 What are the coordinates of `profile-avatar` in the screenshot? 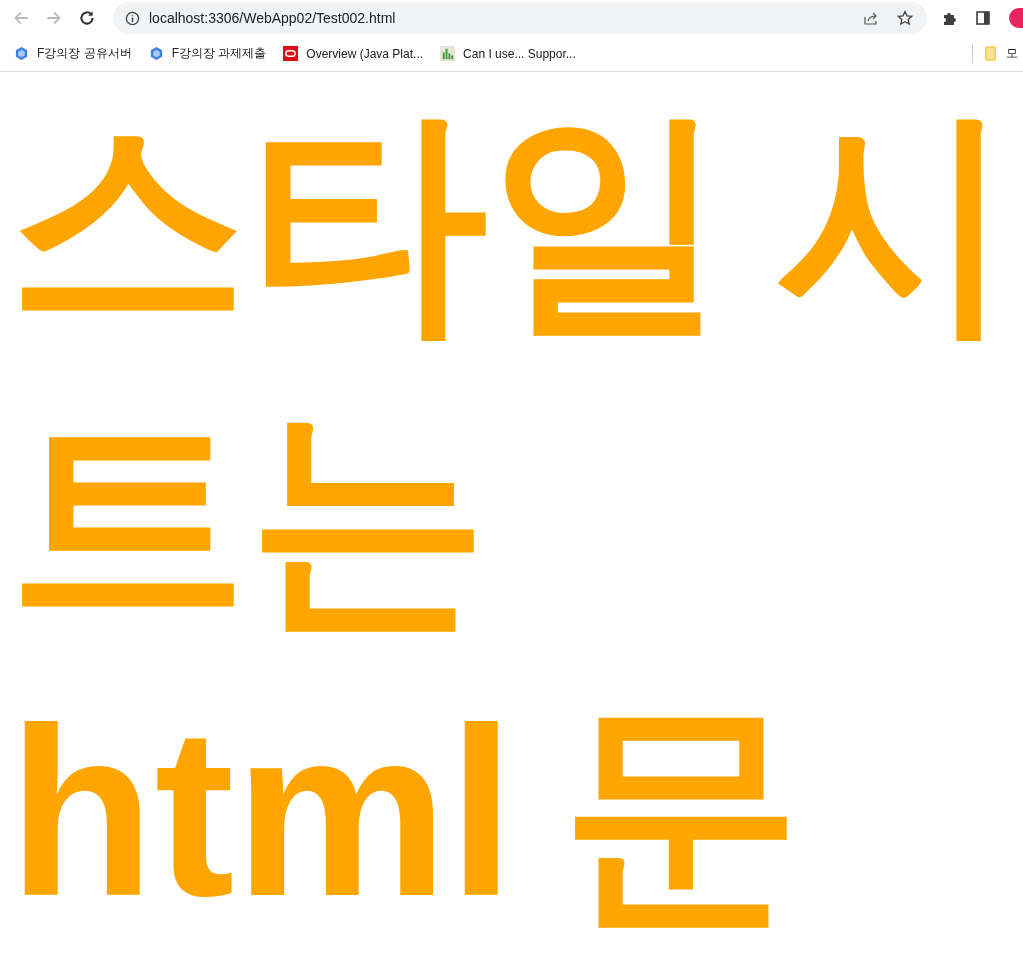 It's located at (1016, 18).